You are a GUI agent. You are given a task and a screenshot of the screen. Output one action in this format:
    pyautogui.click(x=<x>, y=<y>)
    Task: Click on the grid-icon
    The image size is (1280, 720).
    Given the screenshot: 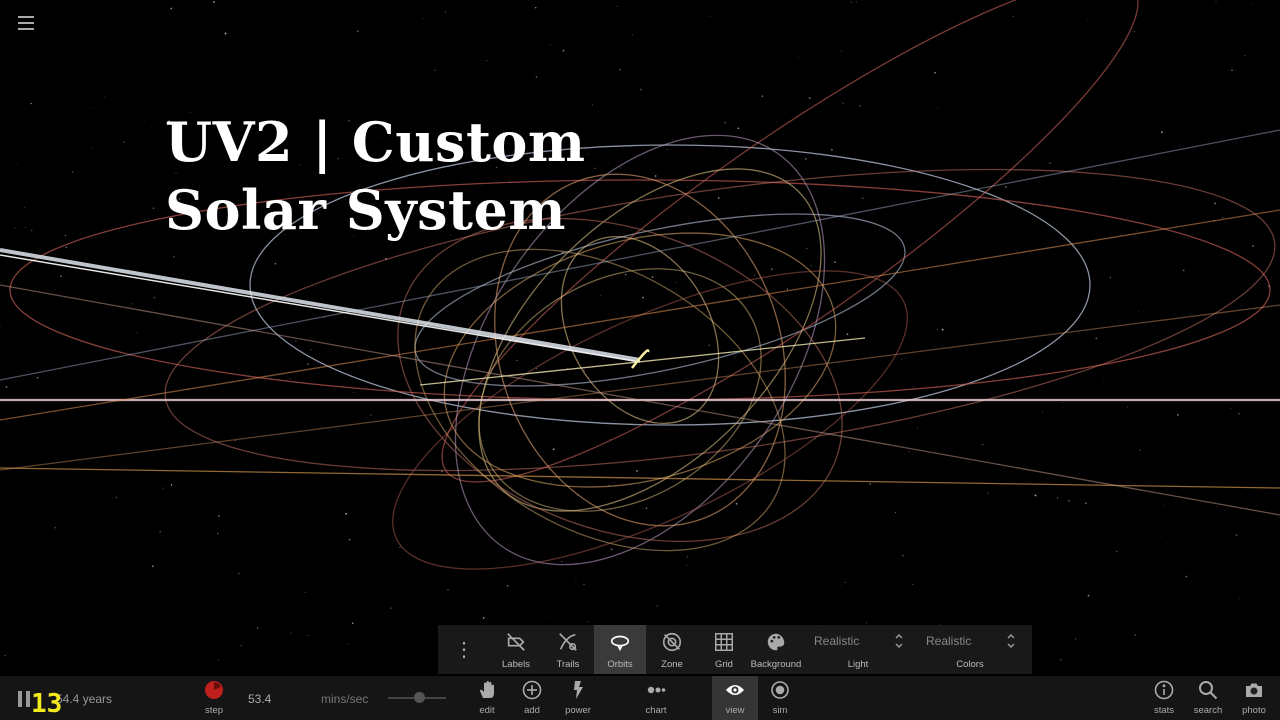 What is the action you would take?
    pyautogui.click(x=724, y=642)
    